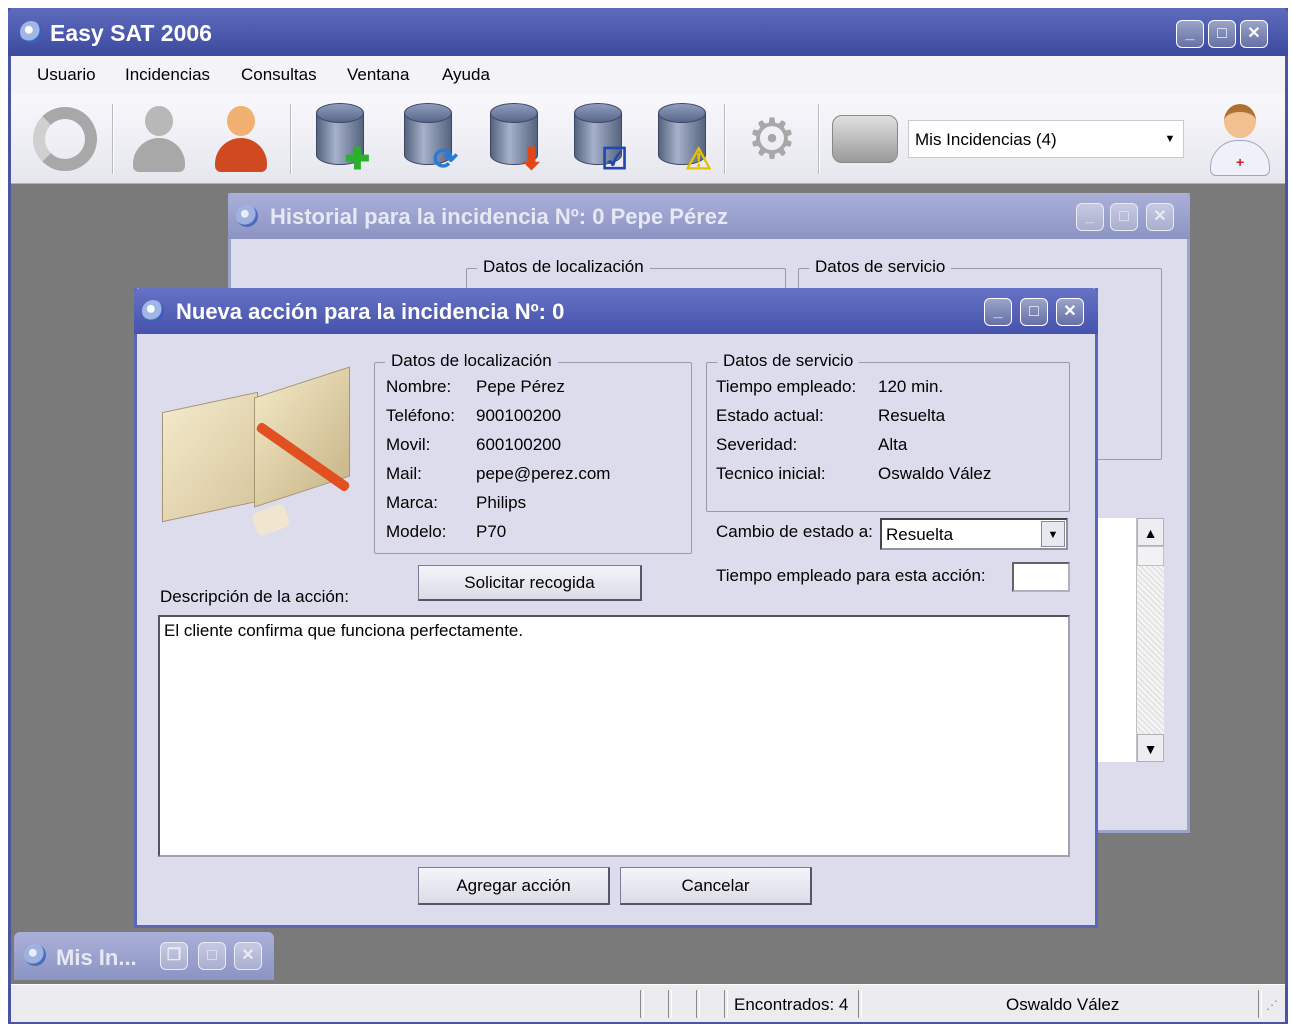 Image resolution: width=1292 pixels, height=1024 pixels. I want to click on database-check-icon: ☑, so click(598, 139).